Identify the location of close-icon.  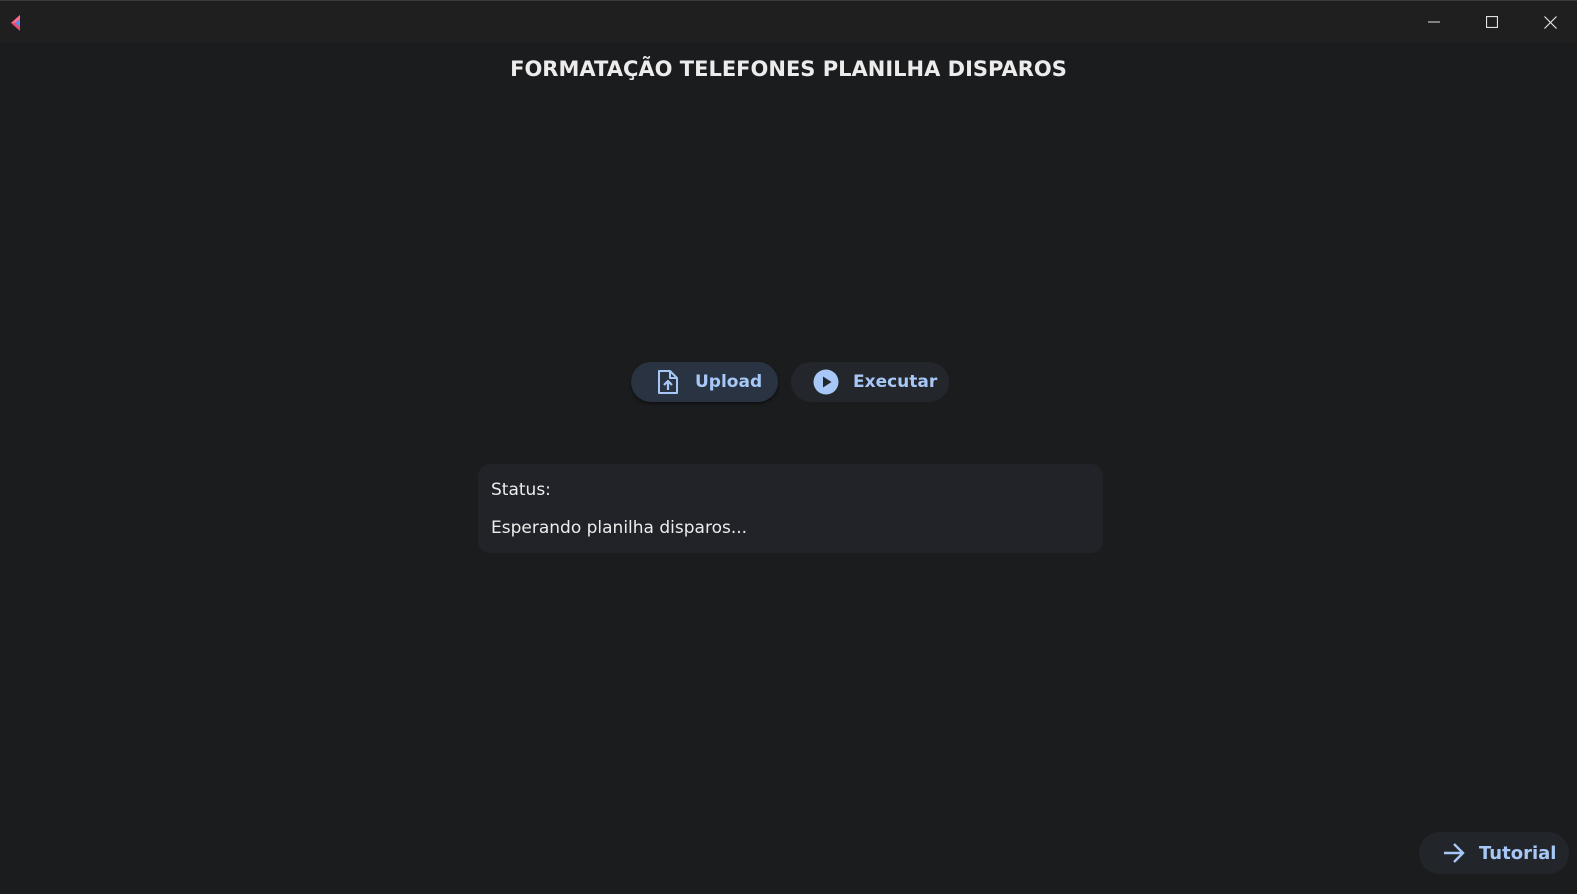
(1550, 22).